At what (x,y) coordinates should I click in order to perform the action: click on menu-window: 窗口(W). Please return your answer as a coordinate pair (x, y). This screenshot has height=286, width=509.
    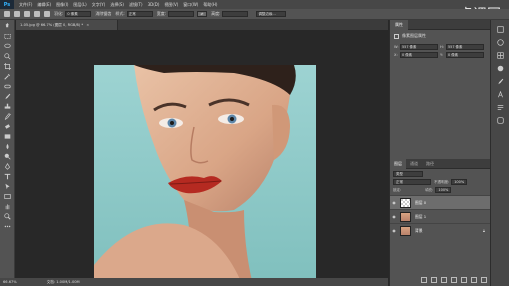
    Looking at the image, I should click on (190, 5).